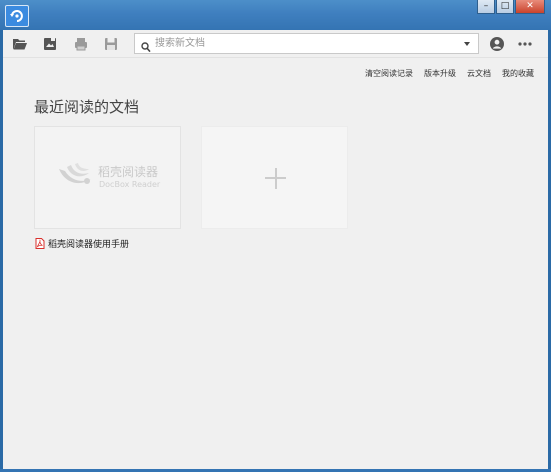  I want to click on recent-doc-card: 稻壳阅读器 DocBox Reader, so click(107, 177).